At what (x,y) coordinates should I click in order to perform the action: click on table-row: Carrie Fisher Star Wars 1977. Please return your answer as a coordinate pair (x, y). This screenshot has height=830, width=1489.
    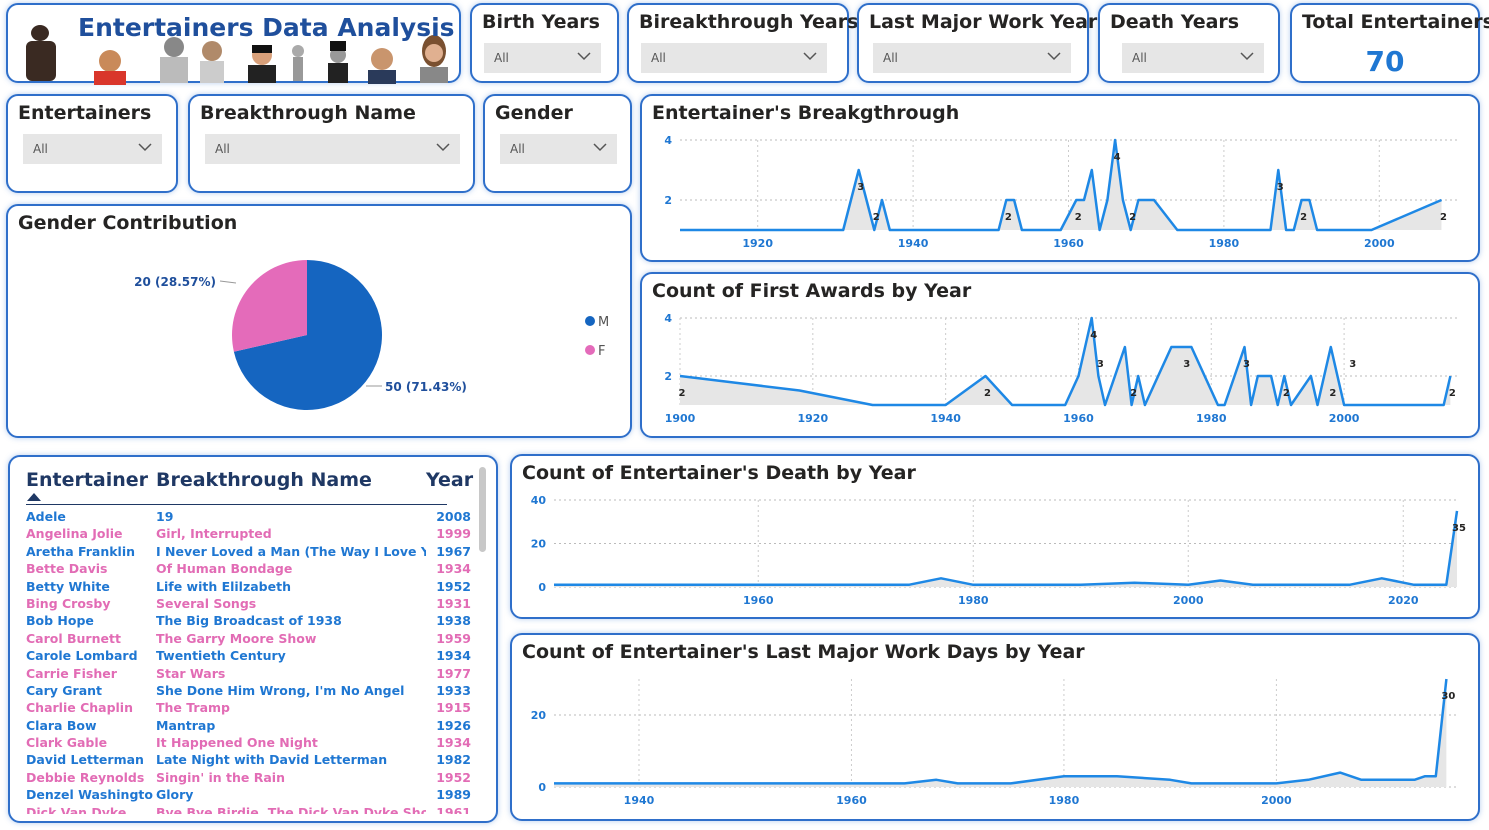
    Looking at the image, I should click on (248, 674).